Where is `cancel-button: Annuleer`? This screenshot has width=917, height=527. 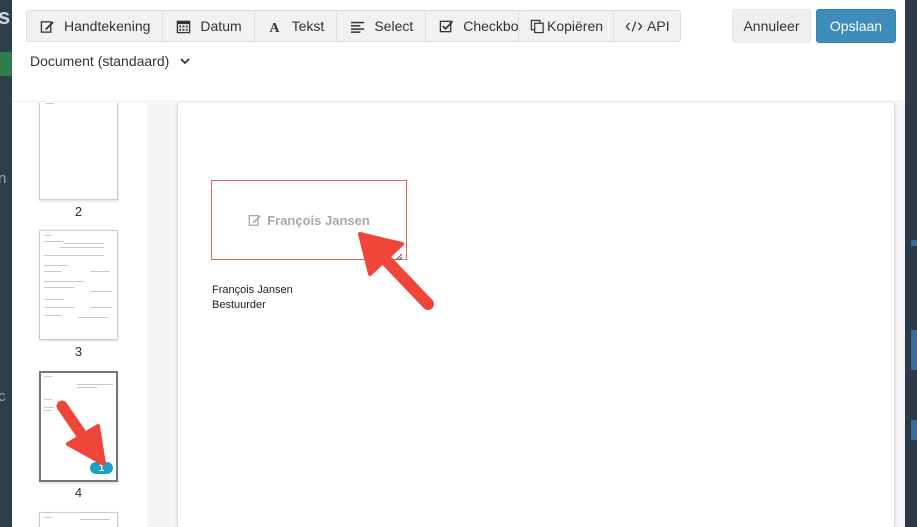
cancel-button: Annuleer is located at coordinates (771, 26).